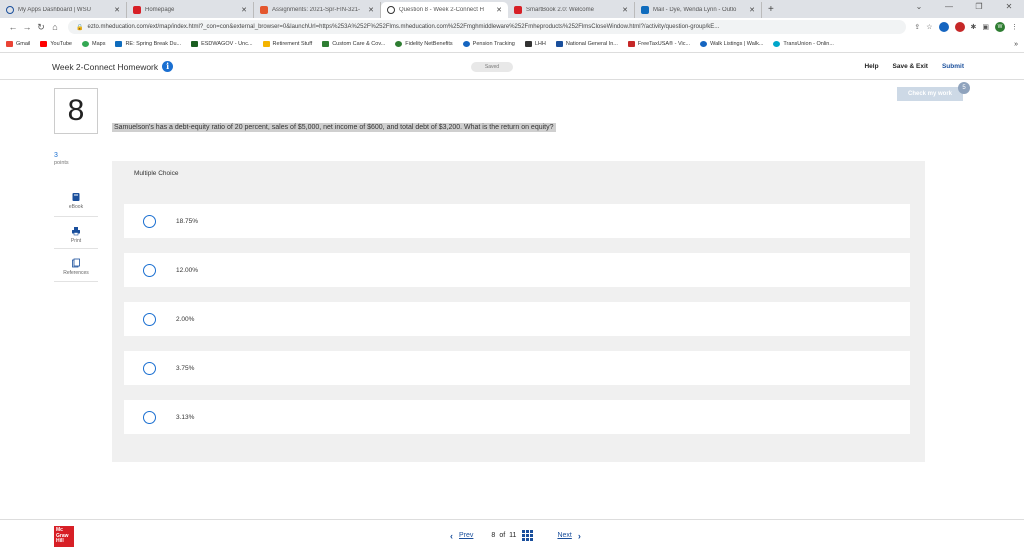  I want to click on references-button: References, so click(76, 267).